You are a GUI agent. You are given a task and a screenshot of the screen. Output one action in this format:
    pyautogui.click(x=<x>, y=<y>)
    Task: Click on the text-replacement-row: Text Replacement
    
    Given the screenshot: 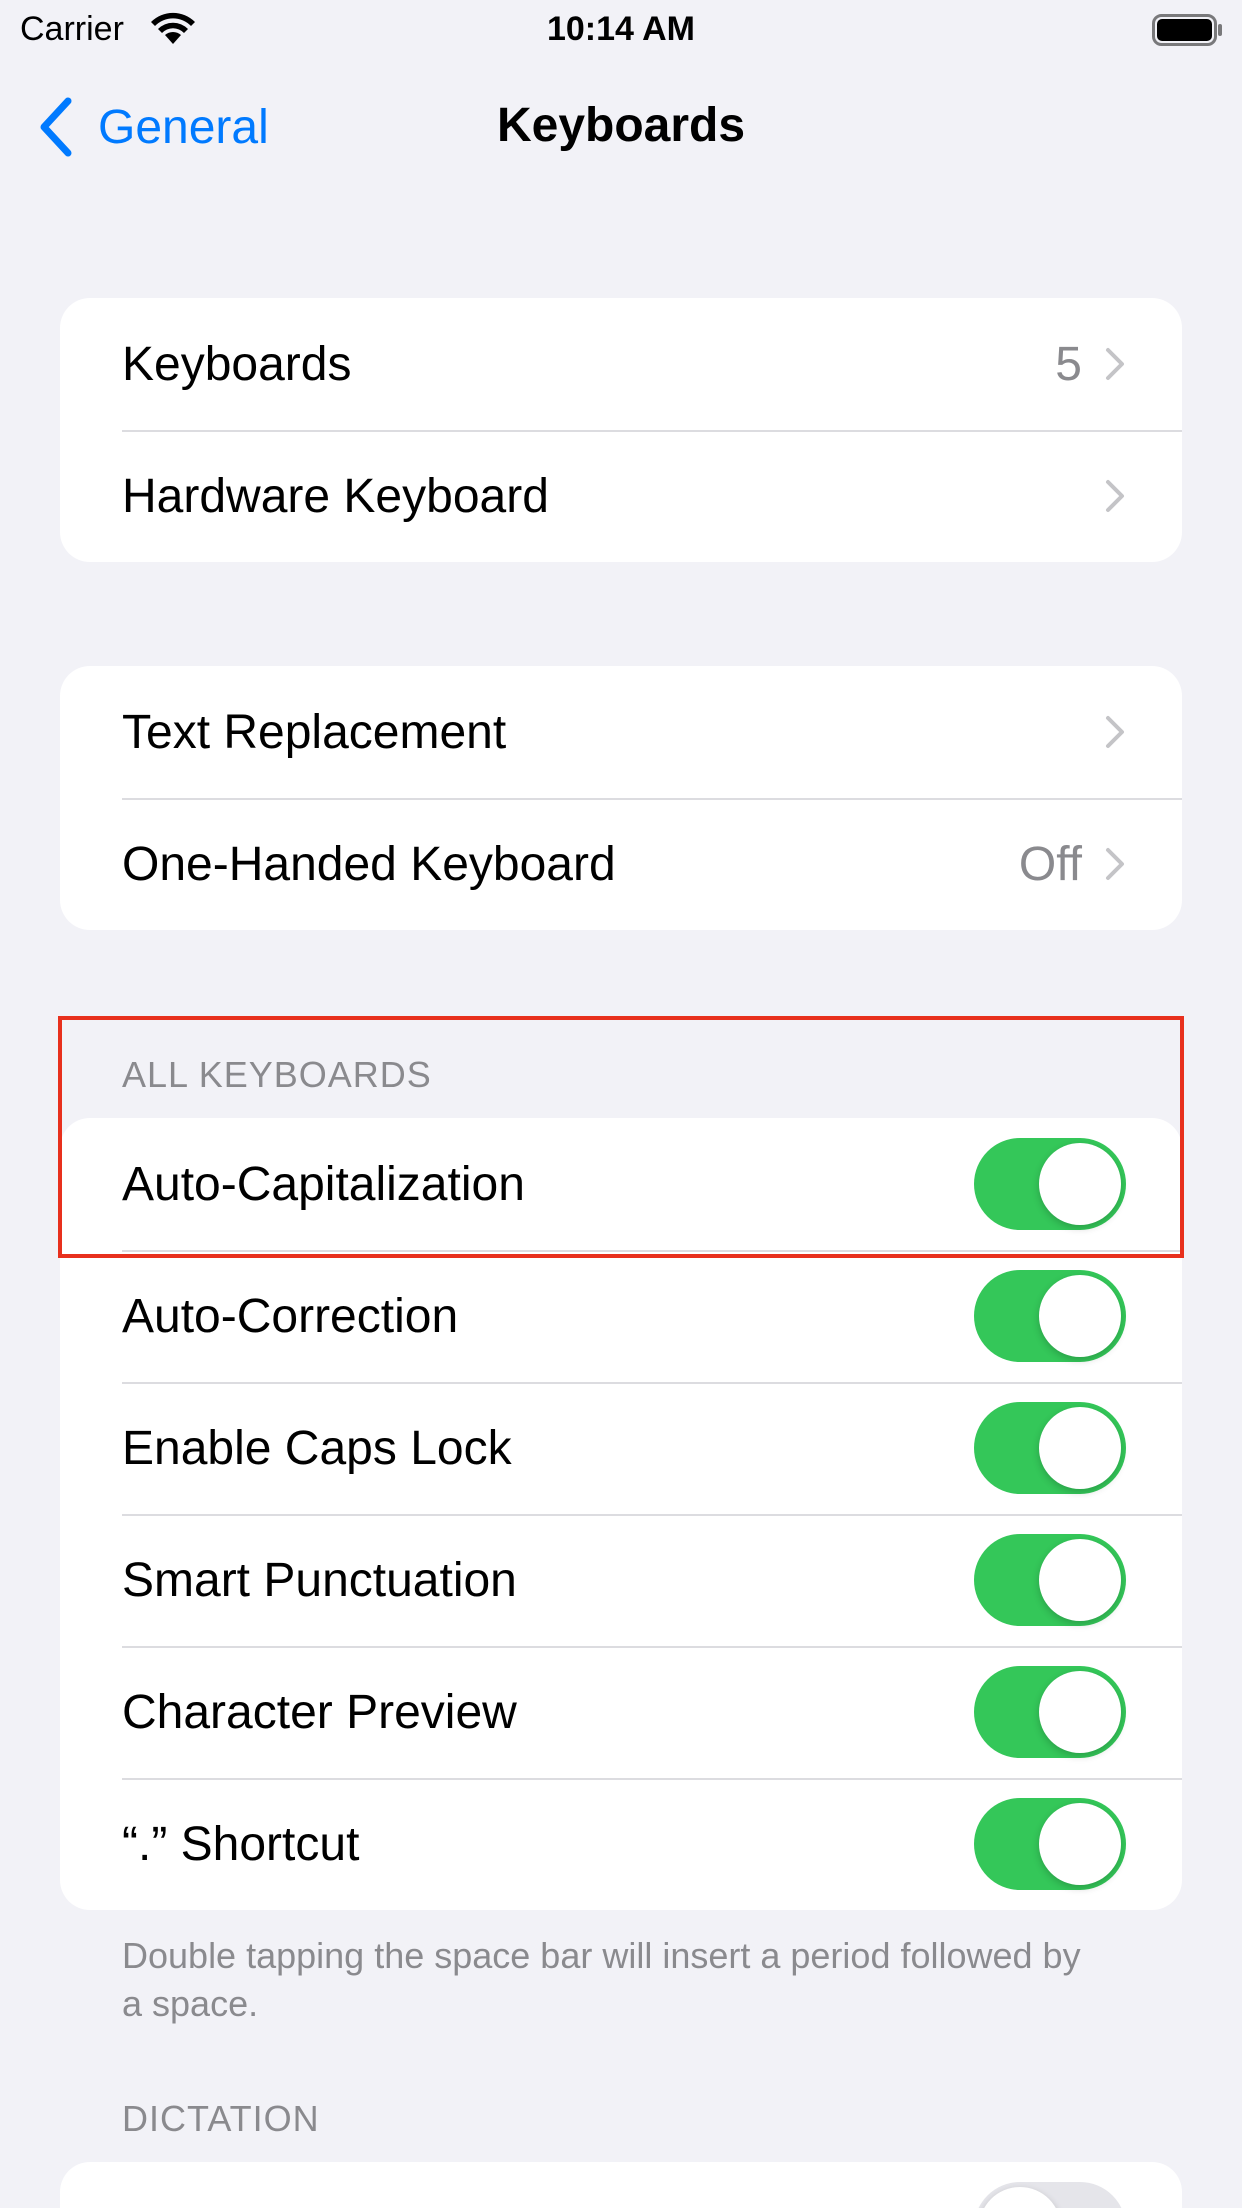 What is the action you would take?
    pyautogui.click(x=621, y=732)
    